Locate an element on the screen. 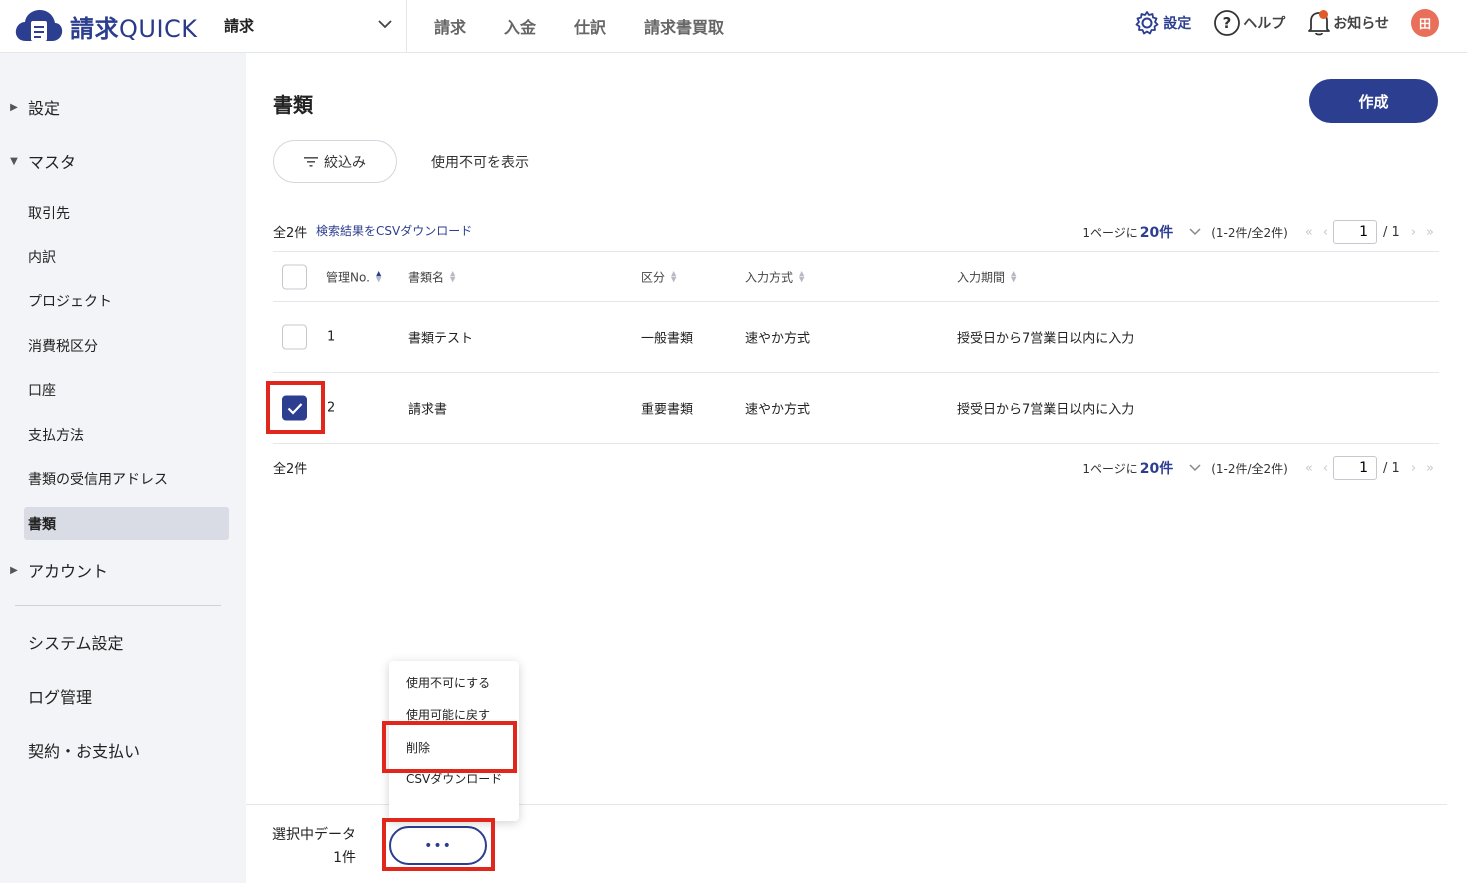 The width and height of the screenshot is (1467, 883). logo: 請求QUICK is located at coordinates (106, 26).